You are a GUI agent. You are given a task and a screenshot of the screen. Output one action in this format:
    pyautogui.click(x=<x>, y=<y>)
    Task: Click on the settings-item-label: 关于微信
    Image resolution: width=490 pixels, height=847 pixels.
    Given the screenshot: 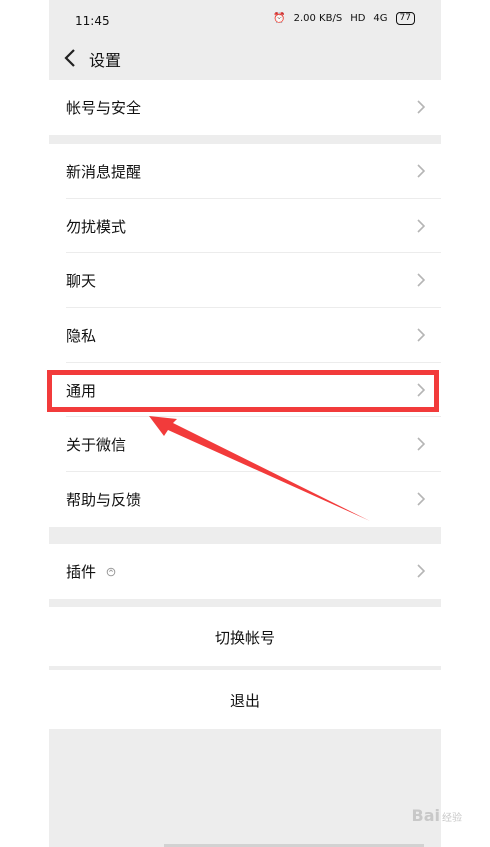 What is the action you would take?
    pyautogui.click(x=96, y=445)
    